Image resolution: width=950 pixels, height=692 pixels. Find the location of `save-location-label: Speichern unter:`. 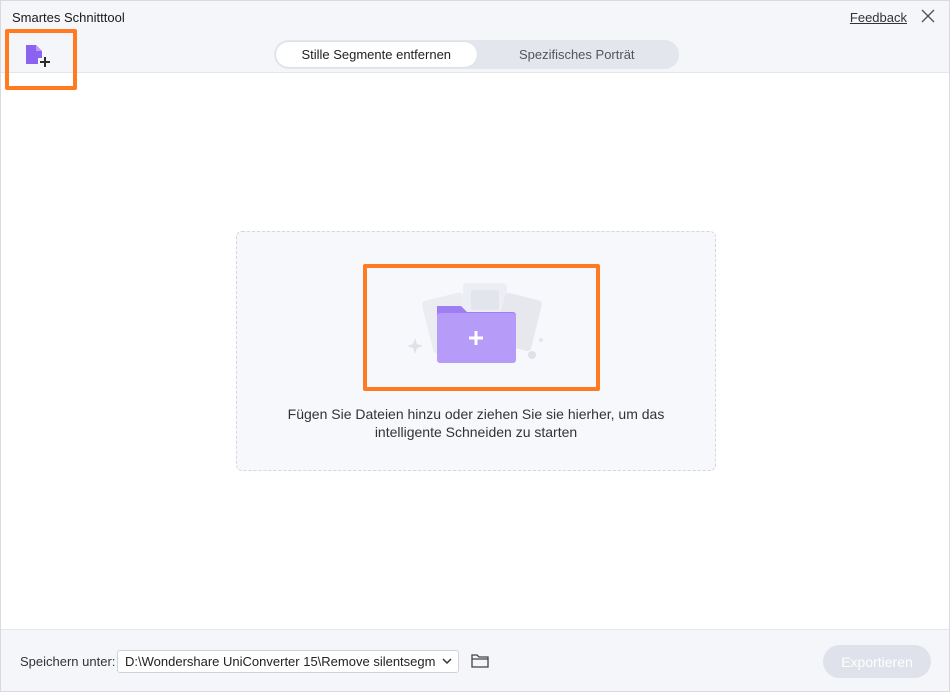

save-location-label: Speichern unter: is located at coordinates (68, 661).